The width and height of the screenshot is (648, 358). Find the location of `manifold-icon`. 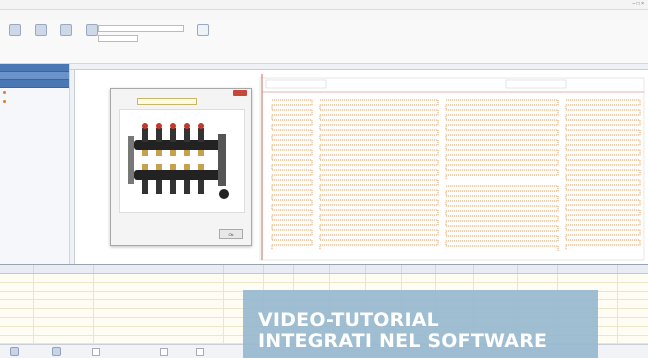

manifold-icon is located at coordinates (178, 161).